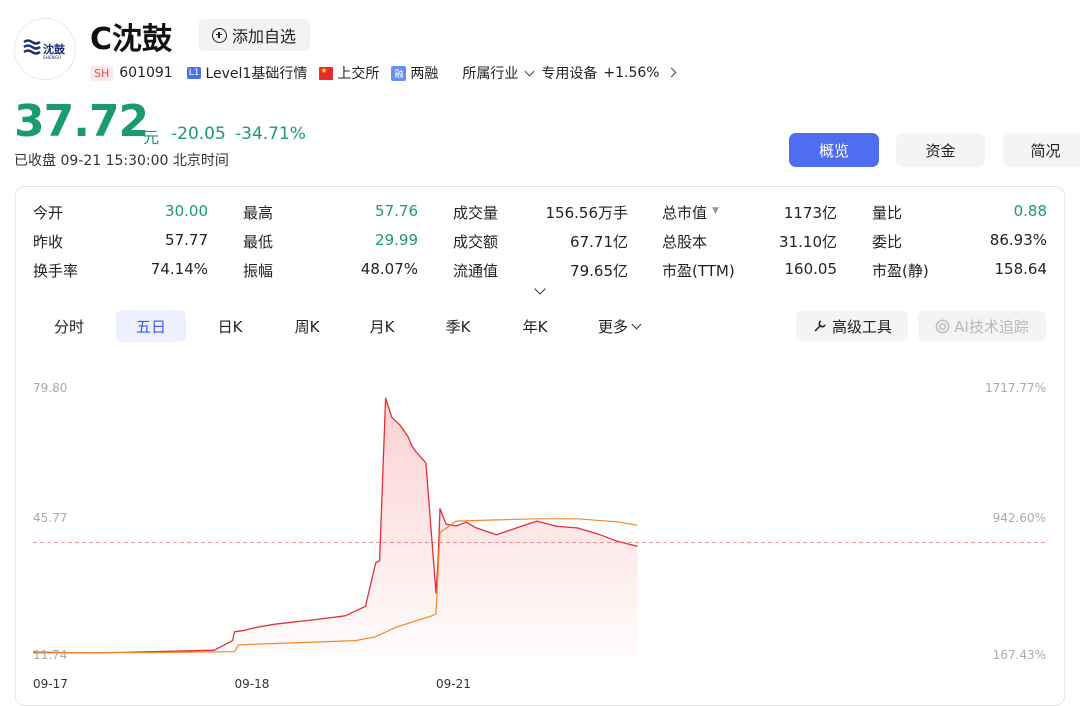 The height and width of the screenshot is (706, 1080). What do you see at coordinates (942, 326) in the screenshot?
I see `ai-target-icon` at bounding box center [942, 326].